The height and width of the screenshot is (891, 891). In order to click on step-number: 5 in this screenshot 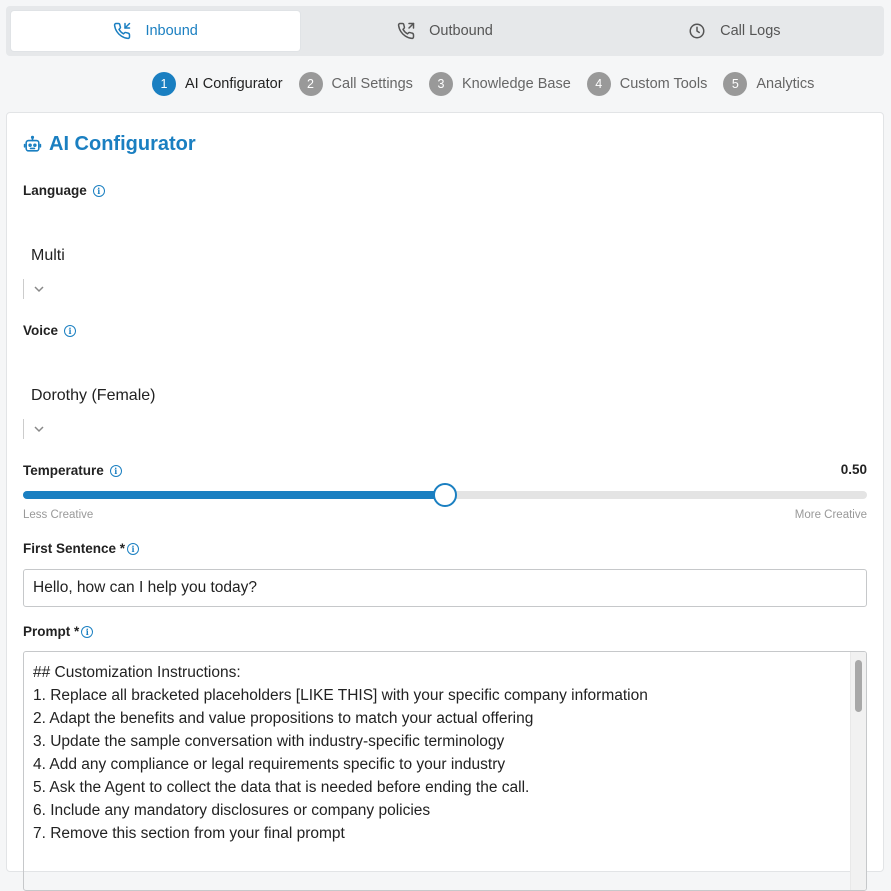, I will do `click(735, 84)`.